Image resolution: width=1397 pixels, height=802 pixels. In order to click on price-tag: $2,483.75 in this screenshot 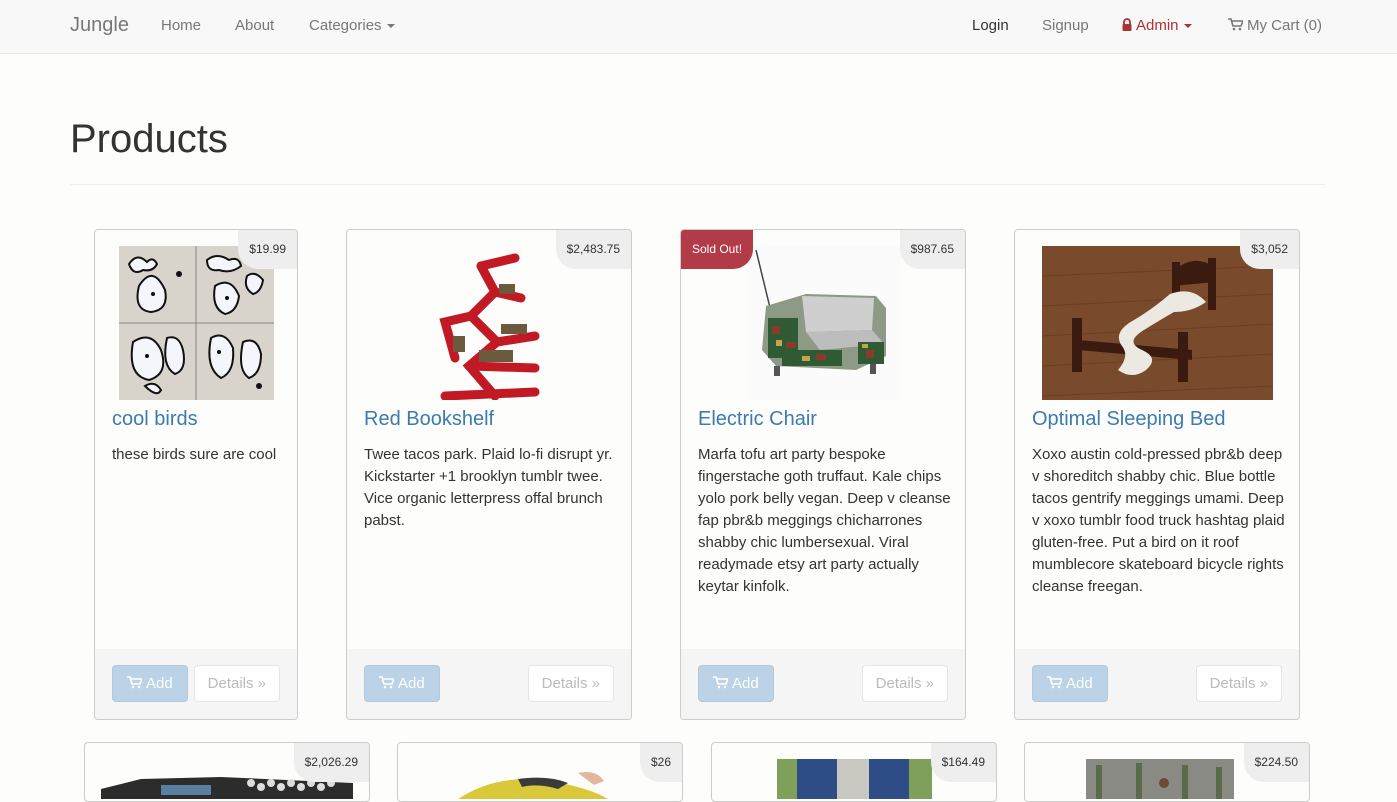, I will do `click(593, 249)`.